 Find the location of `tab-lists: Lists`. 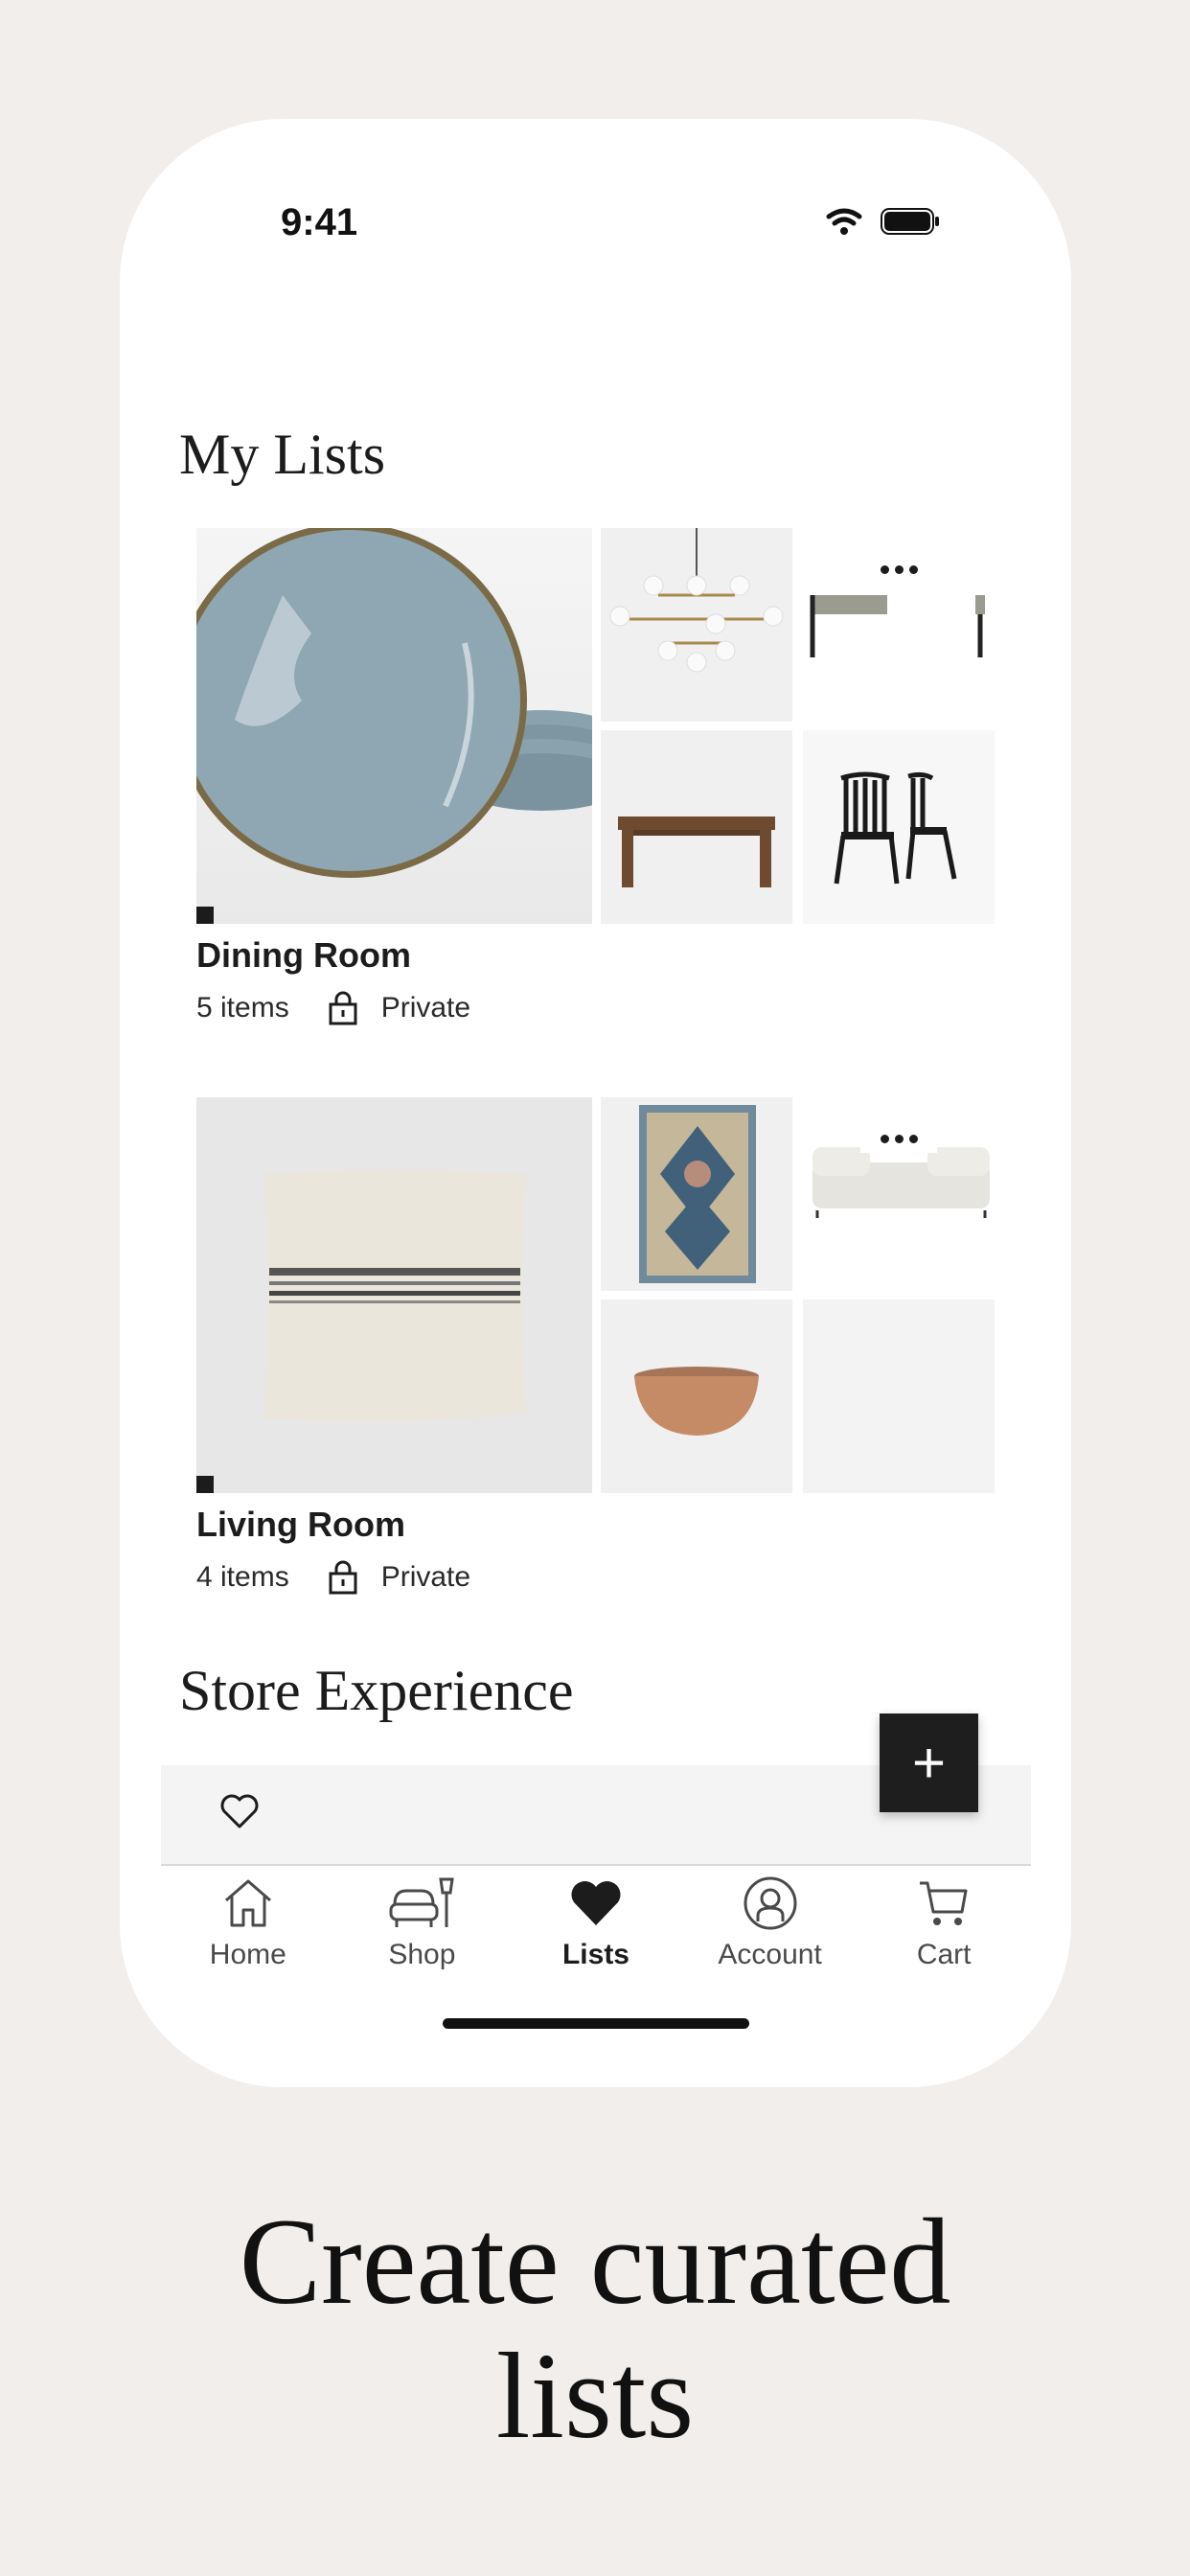

tab-lists: Lists is located at coordinates (596, 1928).